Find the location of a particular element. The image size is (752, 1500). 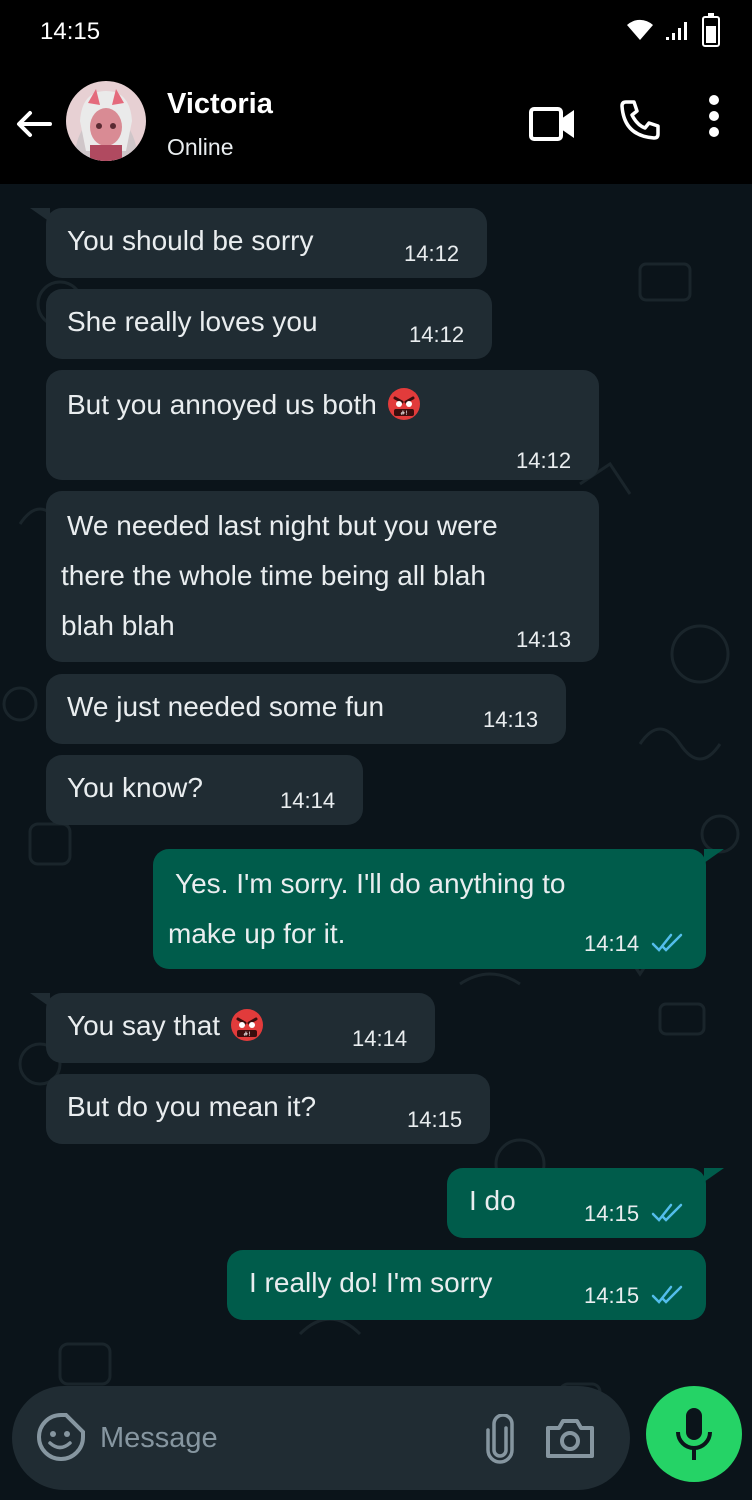

message-text: You say that #! is located at coordinates (165, 1026).